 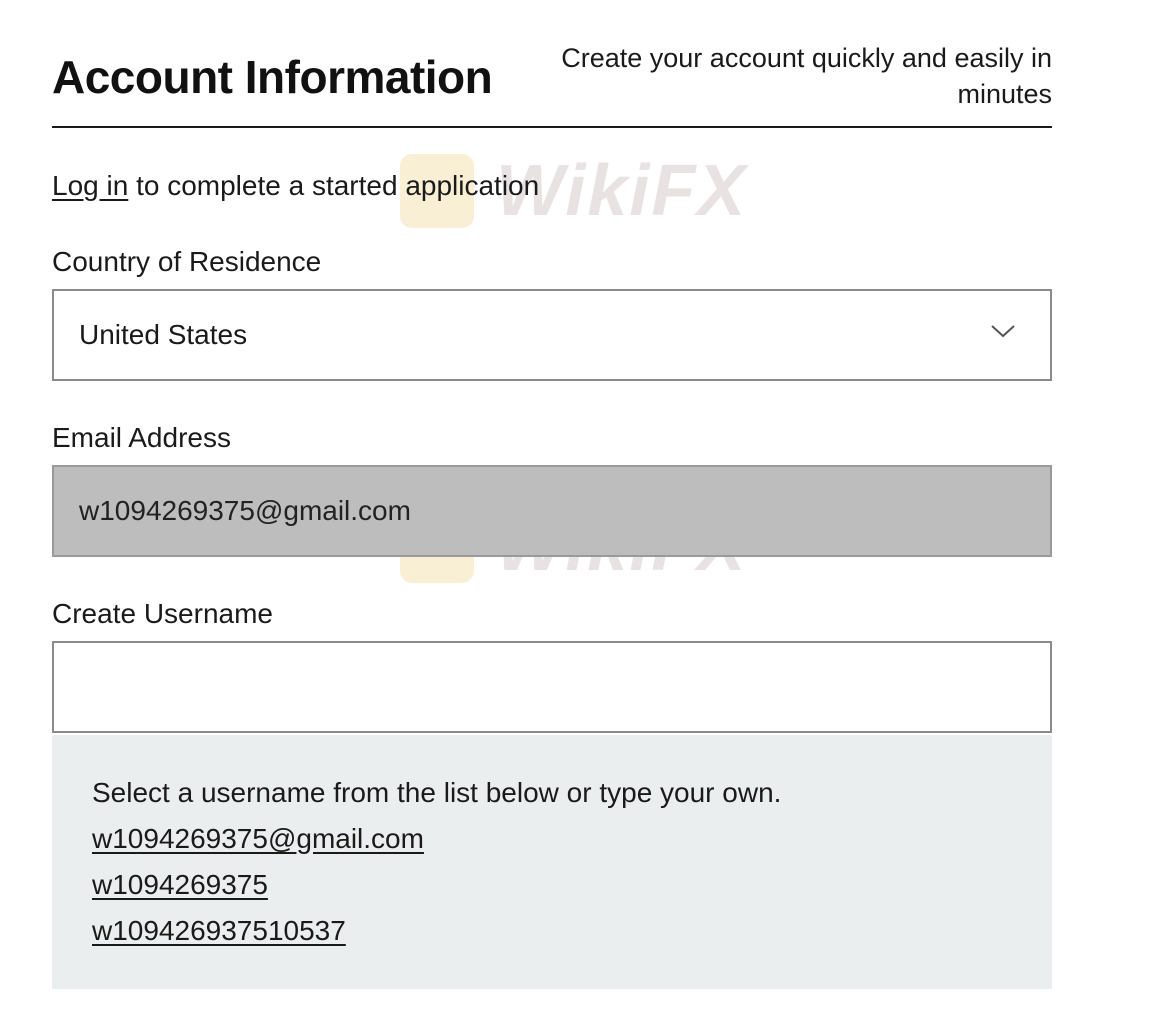 What do you see at coordinates (180, 885) in the screenshot?
I see `username-suggestion: w1094269375` at bounding box center [180, 885].